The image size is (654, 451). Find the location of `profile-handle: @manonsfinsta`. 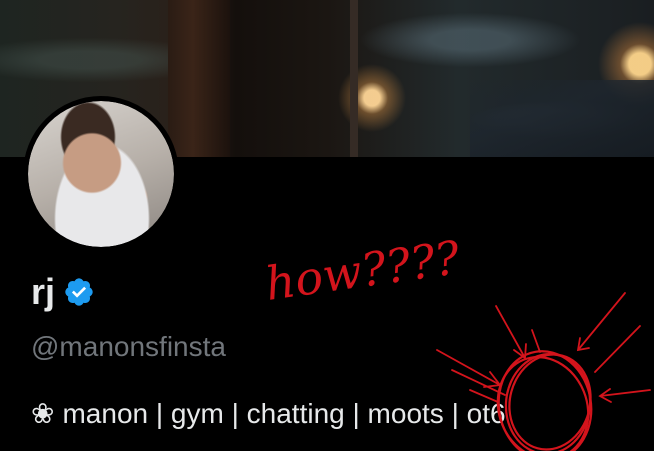

profile-handle: @manonsfinsta is located at coordinates (128, 346).